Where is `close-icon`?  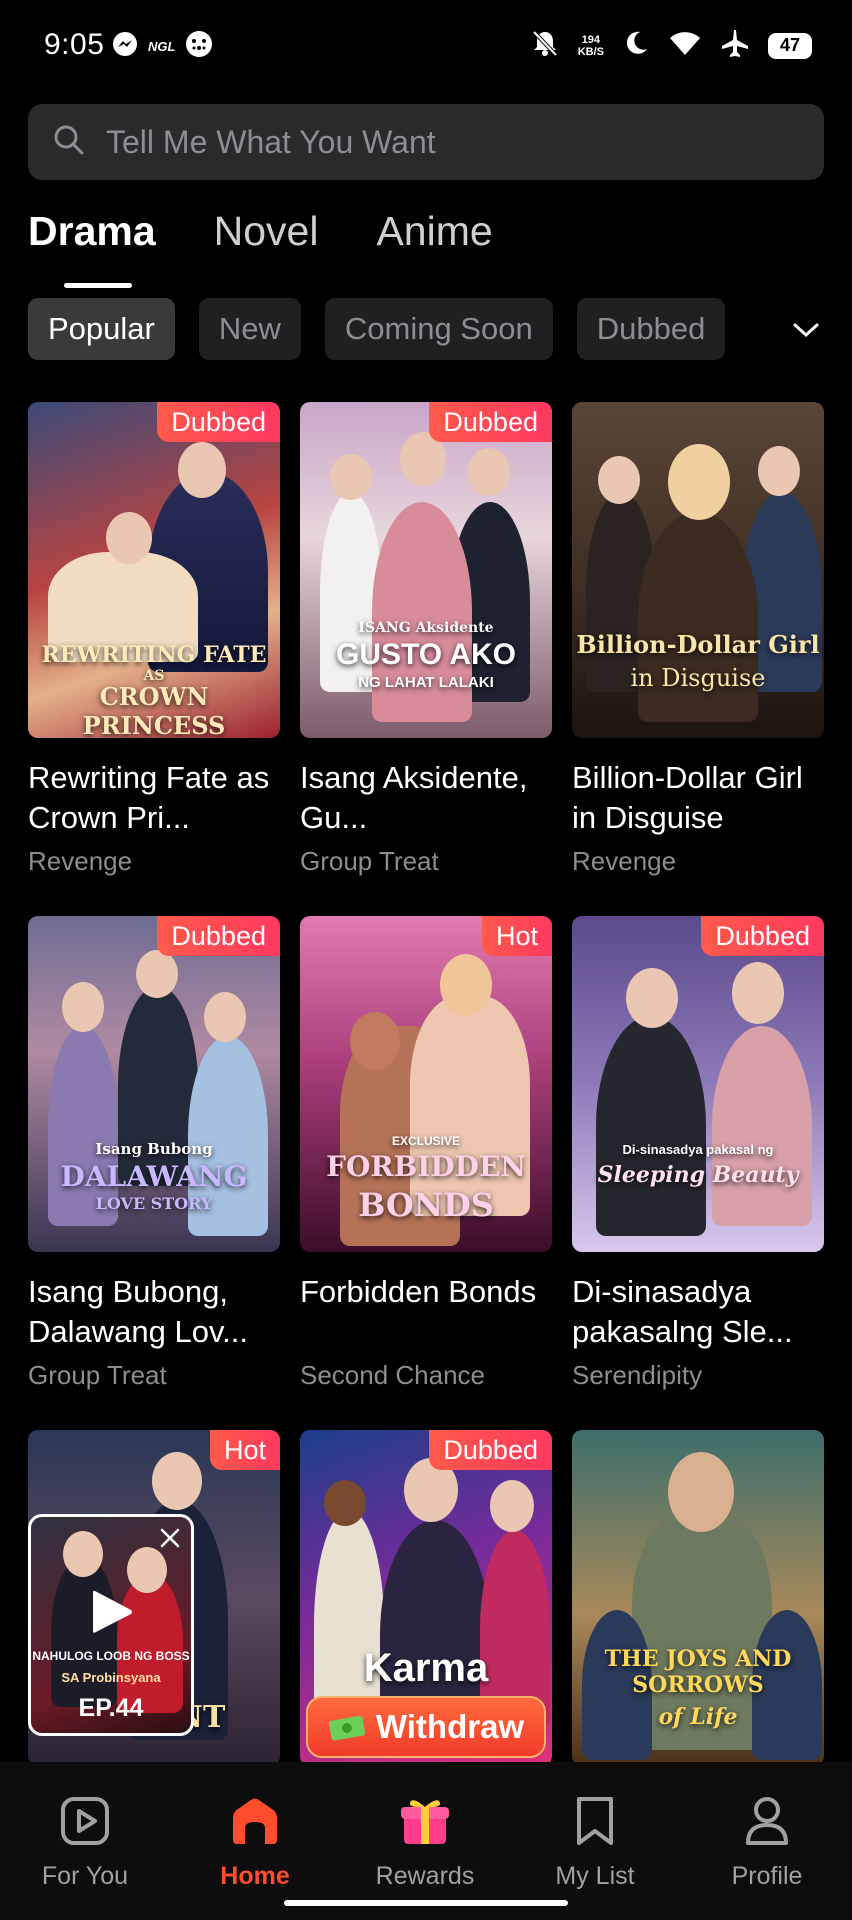
close-icon is located at coordinates (170, 1538).